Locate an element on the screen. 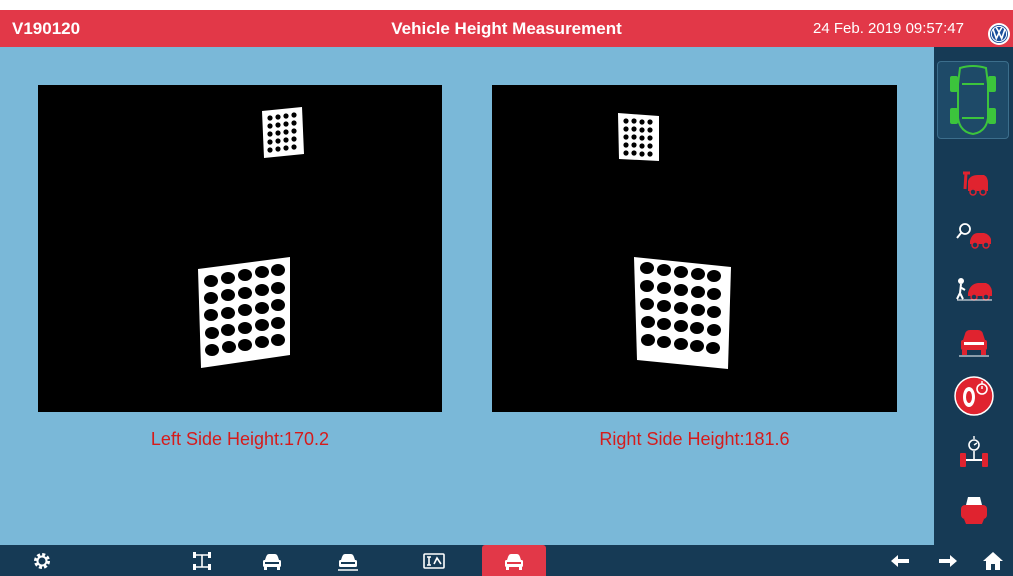 The image size is (1013, 576). home-button is located at coordinates (993, 560).